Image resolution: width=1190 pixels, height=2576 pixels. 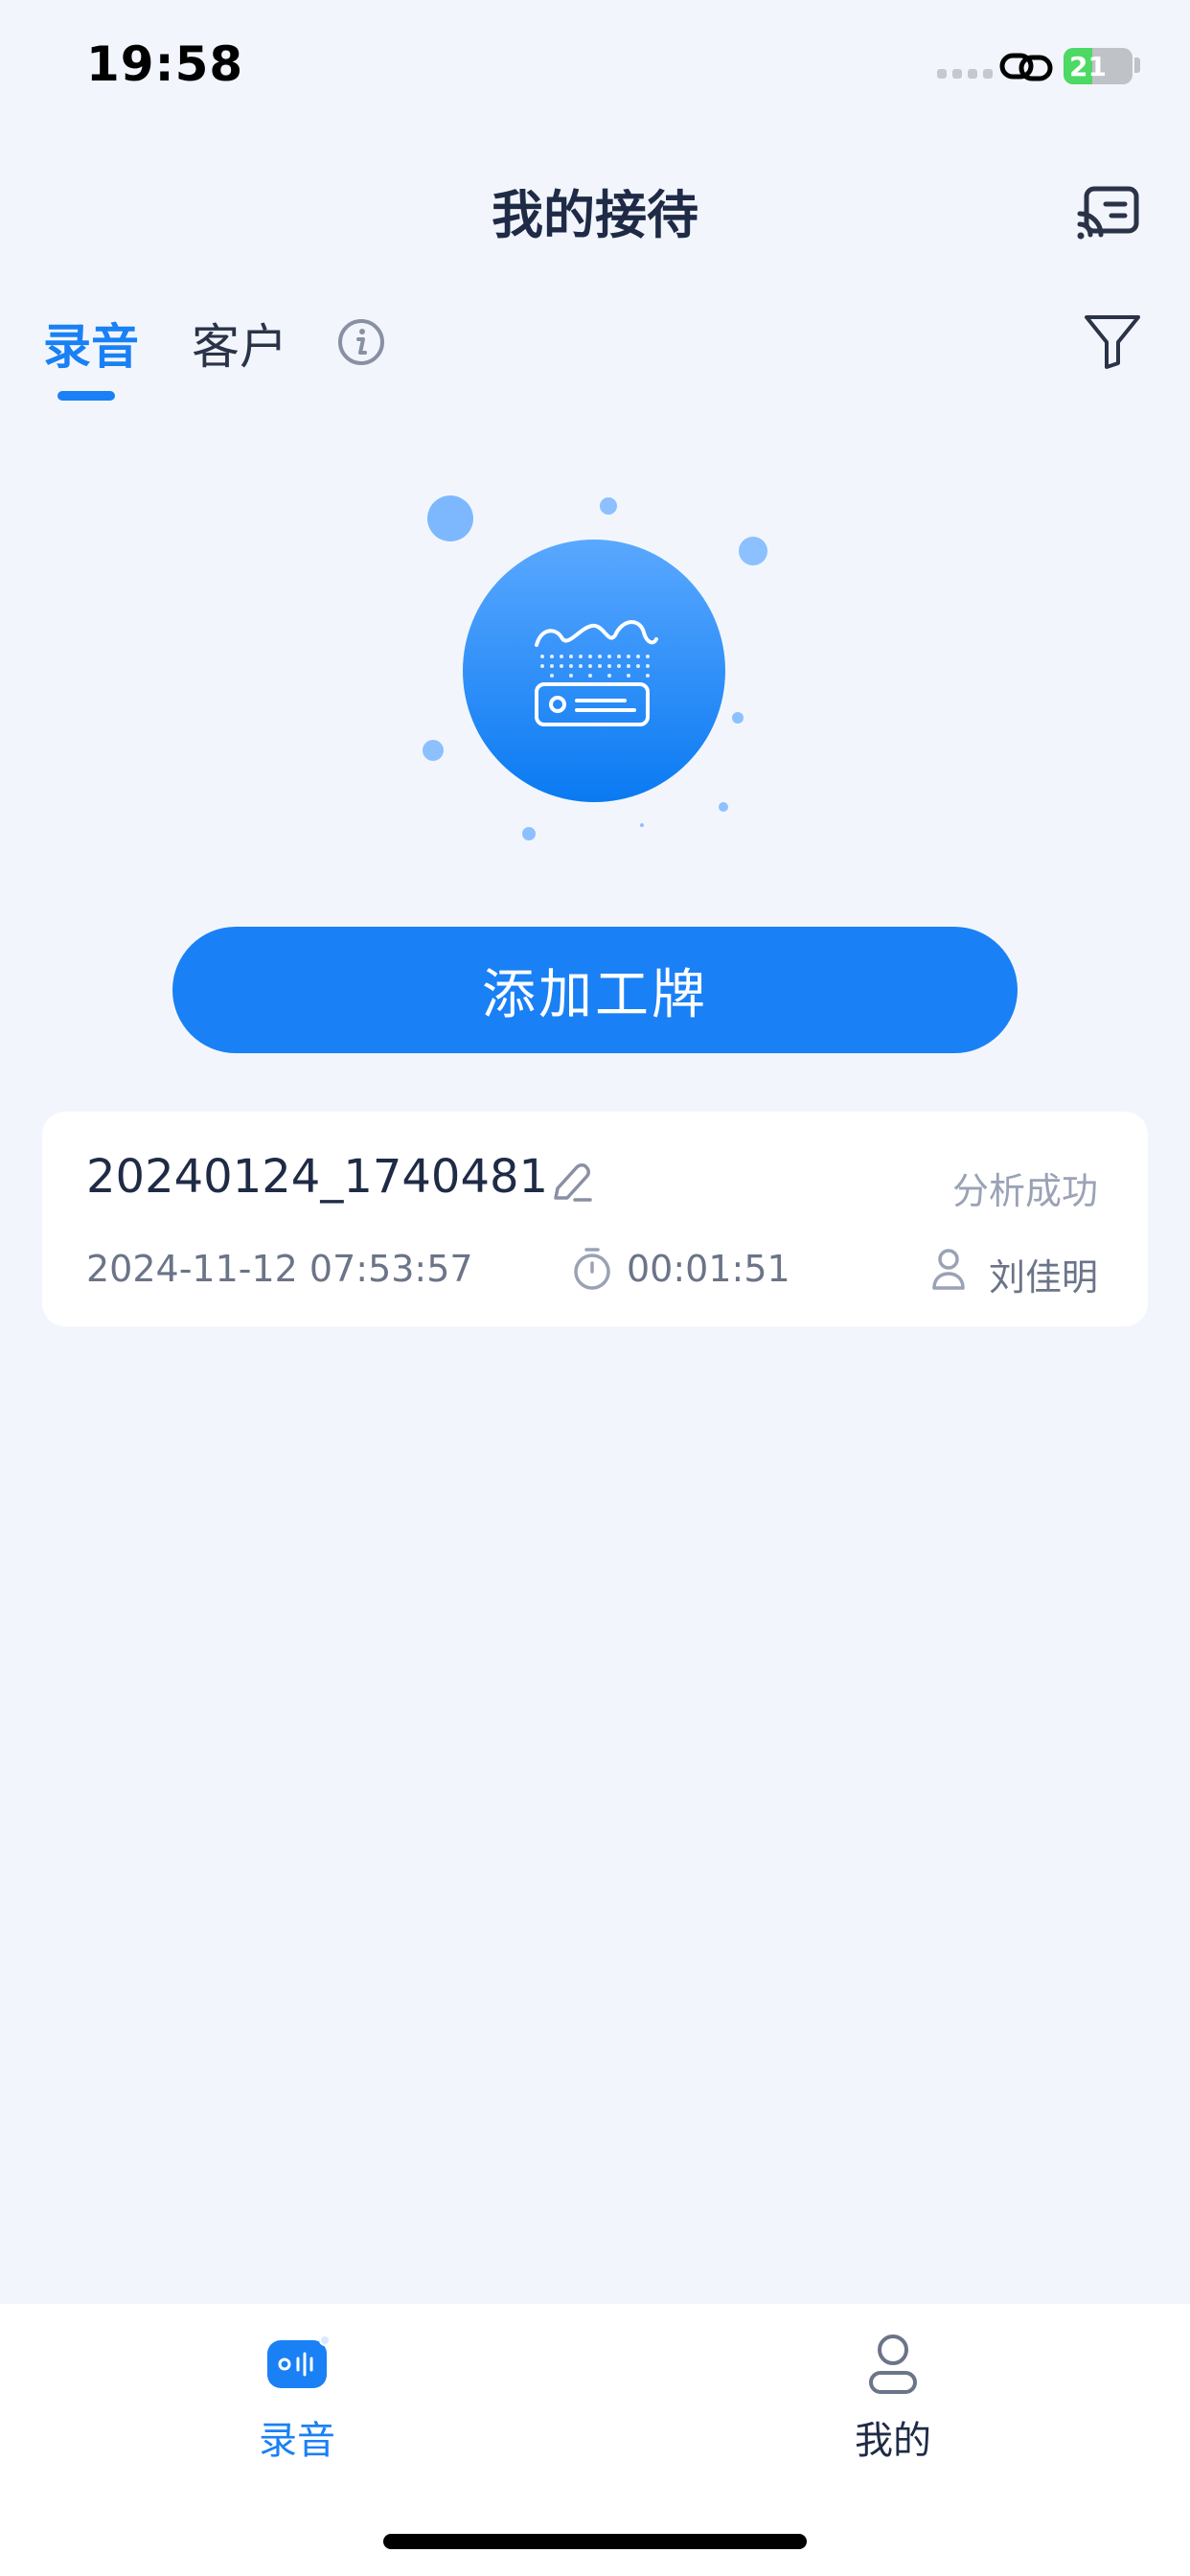 I want to click on filter-icon, so click(x=1112, y=341).